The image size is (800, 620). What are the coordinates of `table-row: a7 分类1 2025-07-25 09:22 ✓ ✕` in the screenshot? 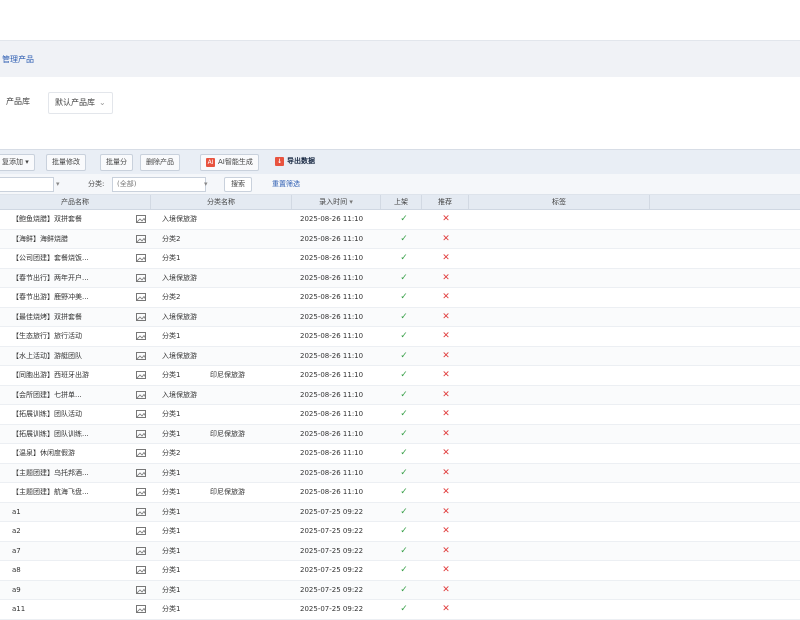 It's located at (400, 551).